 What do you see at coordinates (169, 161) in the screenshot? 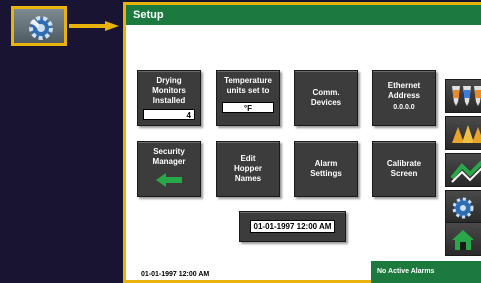
I see `tile-label: Manager` at bounding box center [169, 161].